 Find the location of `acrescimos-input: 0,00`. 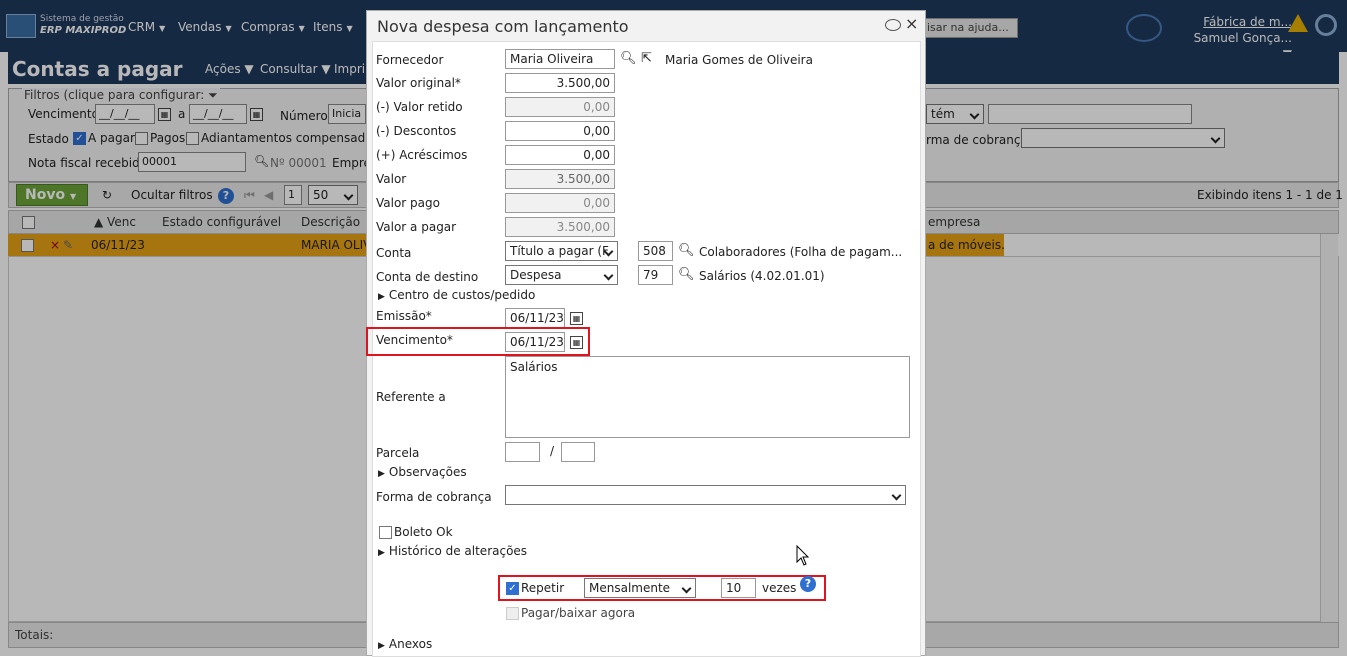

acrescimos-input: 0,00 is located at coordinates (560, 155).